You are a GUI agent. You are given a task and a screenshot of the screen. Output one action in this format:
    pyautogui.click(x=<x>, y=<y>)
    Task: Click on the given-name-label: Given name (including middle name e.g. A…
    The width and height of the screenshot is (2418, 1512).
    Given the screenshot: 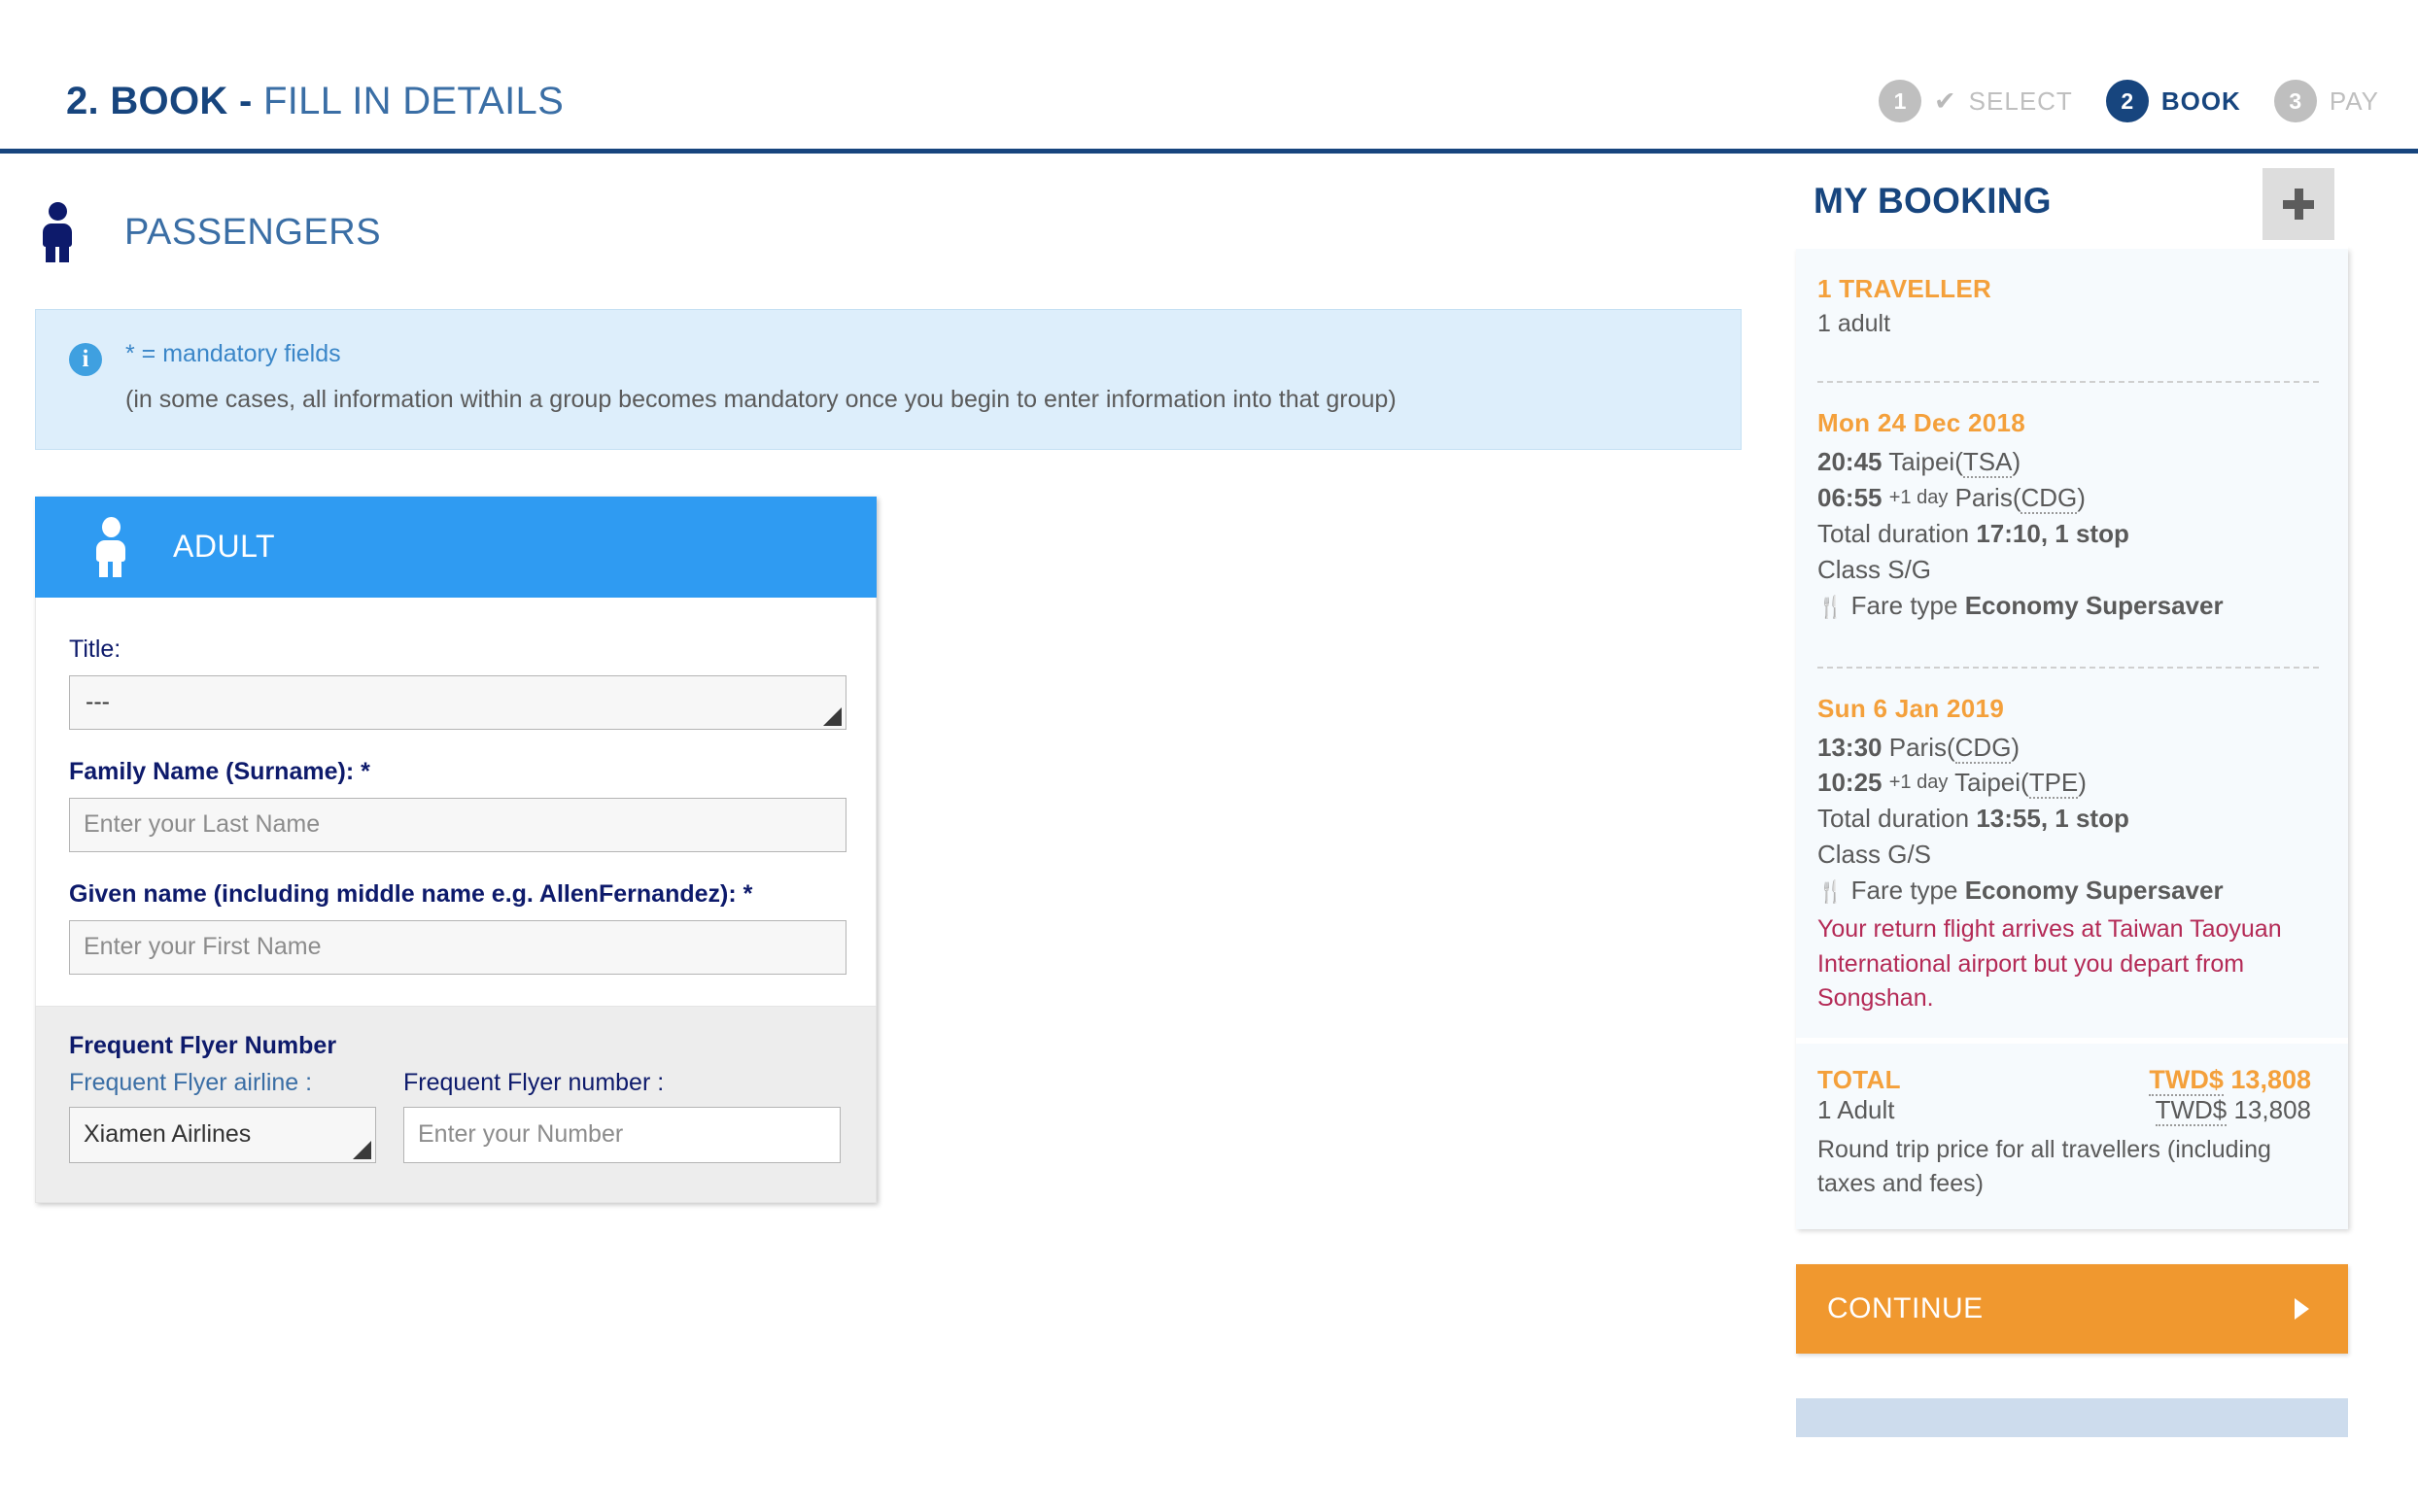 What is the action you would take?
    pyautogui.click(x=411, y=893)
    